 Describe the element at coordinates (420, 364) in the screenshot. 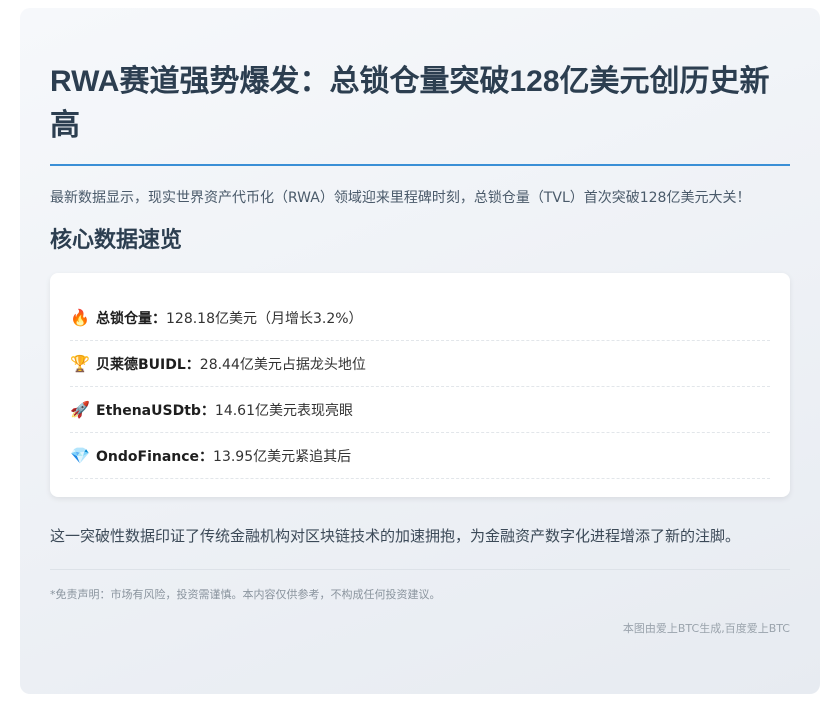

I see `stat-item-buidl: 🏆 贝莱德BUIDL： 28.44亿美元占据龙头地位` at that location.